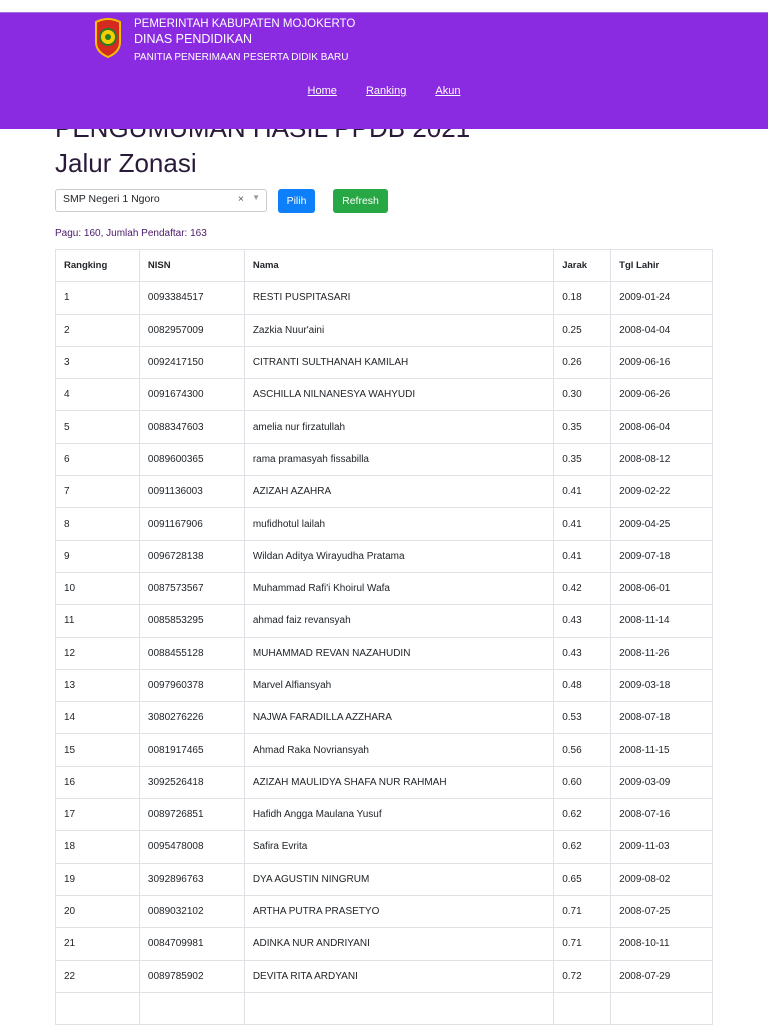 The image size is (768, 1025). What do you see at coordinates (582, 879) in the screenshot?
I see `table-cell: 0.65` at bounding box center [582, 879].